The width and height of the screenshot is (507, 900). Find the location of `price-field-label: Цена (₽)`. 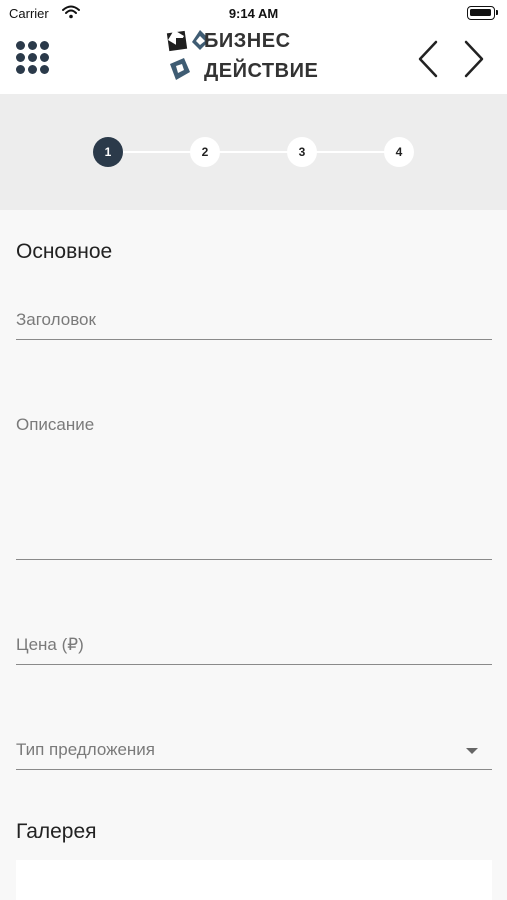

price-field-label: Цена (₽) is located at coordinates (50, 644).